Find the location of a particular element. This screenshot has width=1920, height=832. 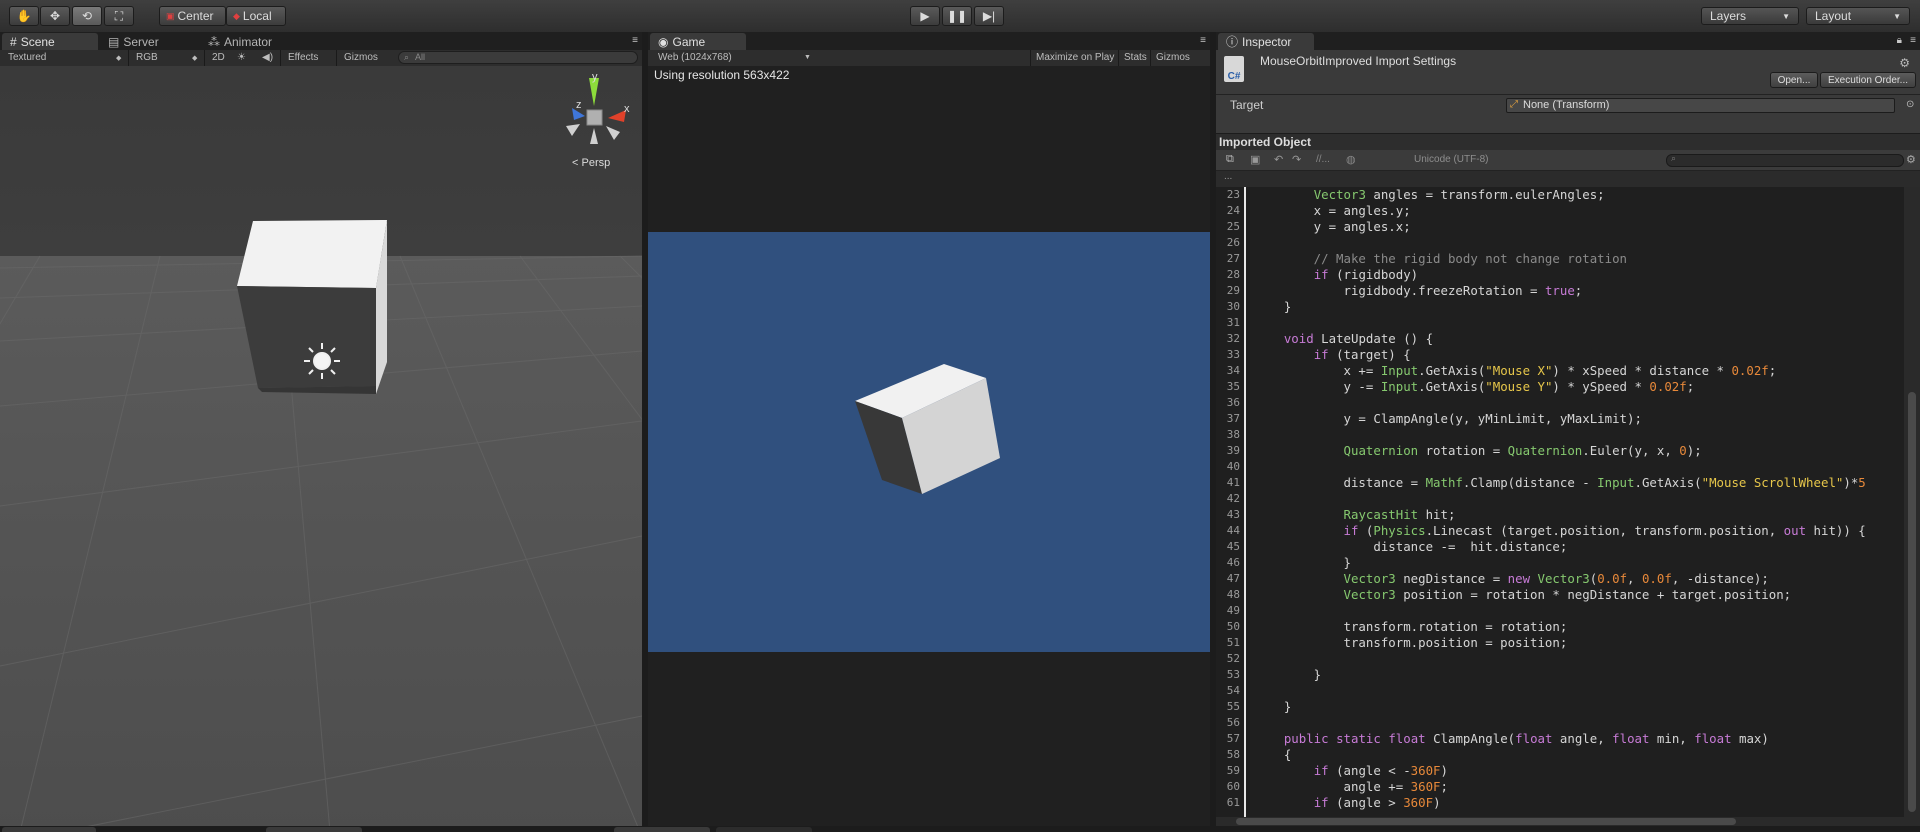

hand-tool-button: ✋ is located at coordinates (24, 16).